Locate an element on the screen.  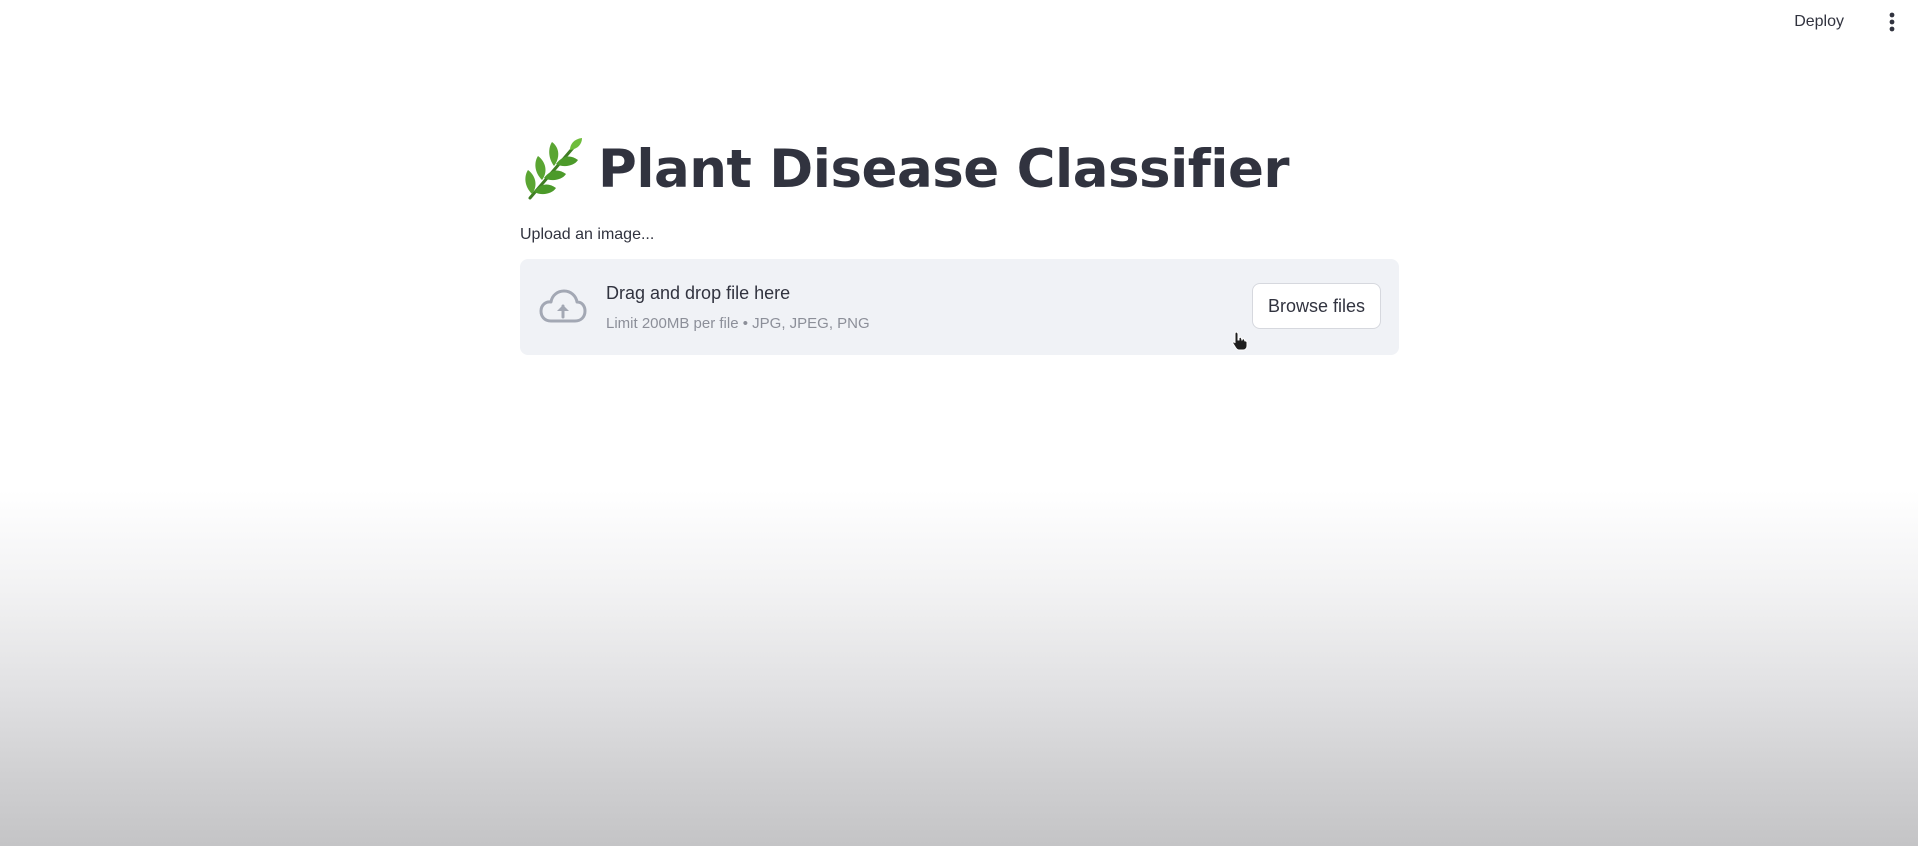
page-title-row: Plant Disease Classifier is located at coordinates (905, 169).